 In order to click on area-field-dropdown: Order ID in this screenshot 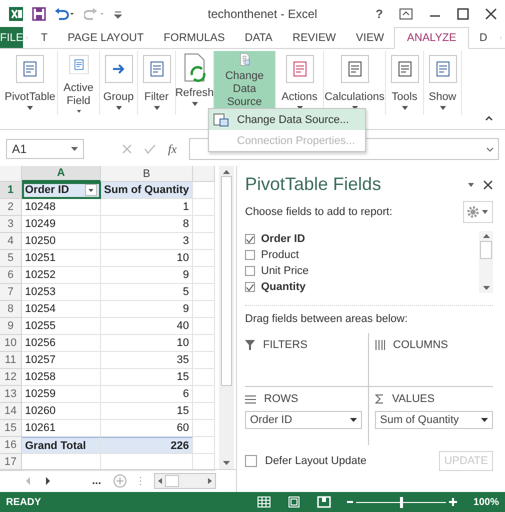, I will do `click(303, 420)`.